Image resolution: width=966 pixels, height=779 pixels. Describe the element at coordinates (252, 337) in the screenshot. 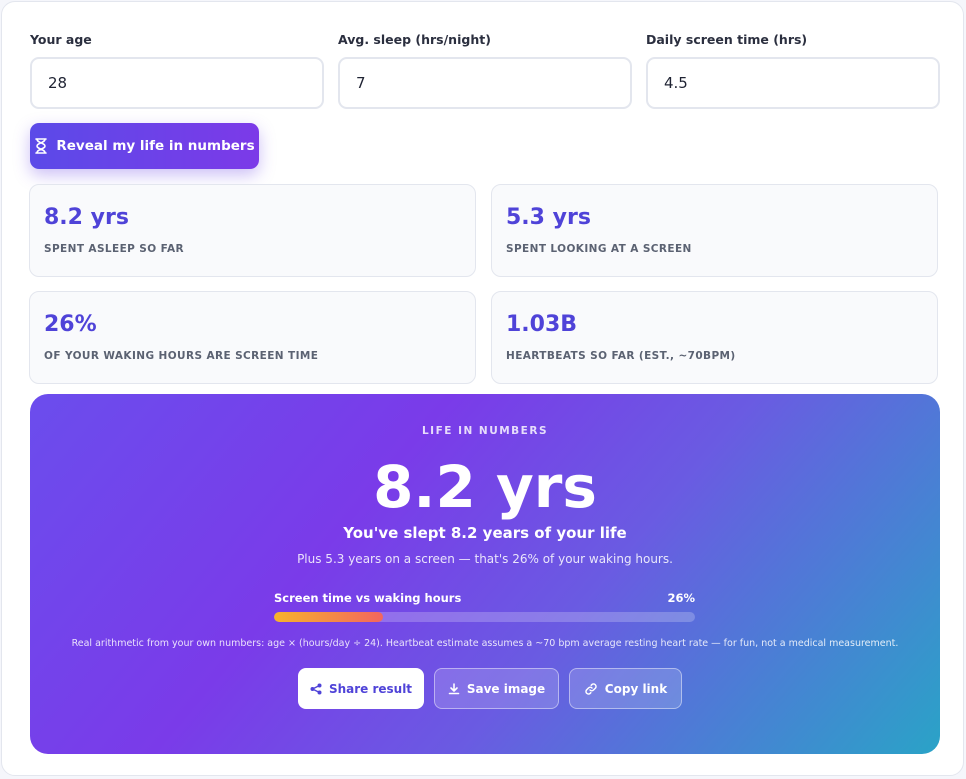

I see `stat-card-waking-percent: 26% OF YOUR WAKING HOURS ARE SCREEN TIME` at that location.